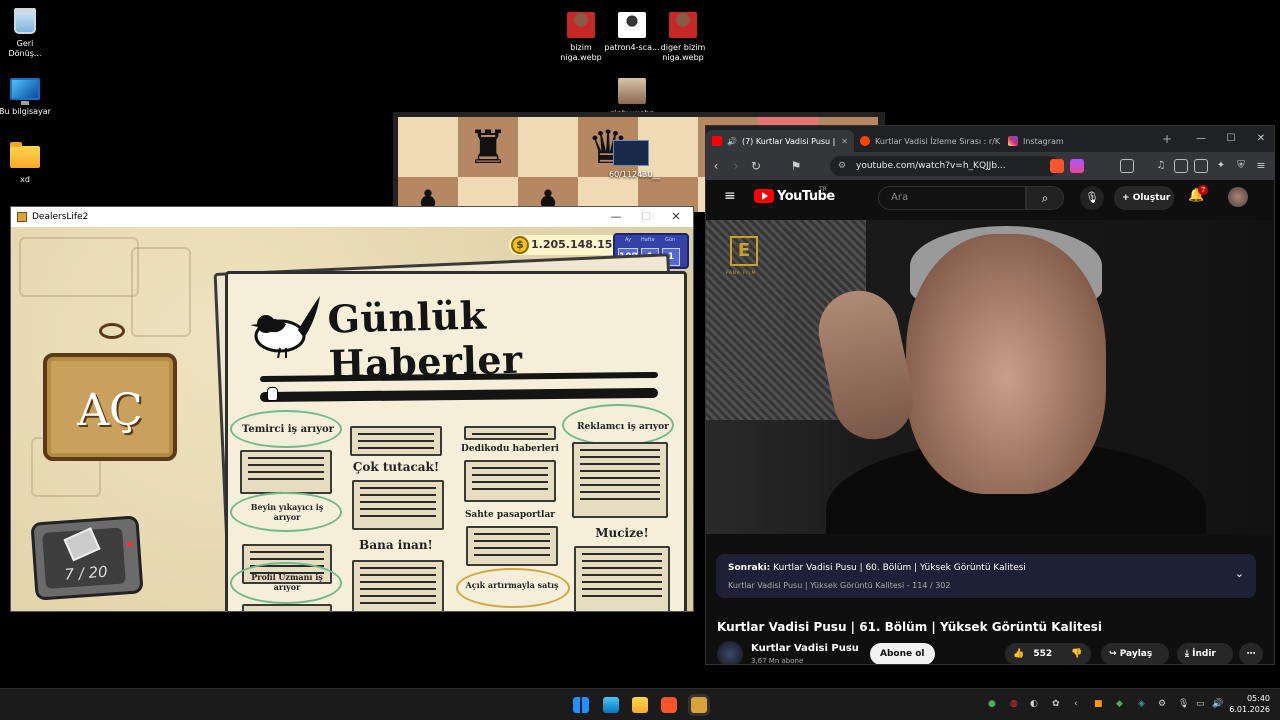 This screenshot has height=720, width=1280. I want to click on search-button: ⌕, so click(1045, 198).